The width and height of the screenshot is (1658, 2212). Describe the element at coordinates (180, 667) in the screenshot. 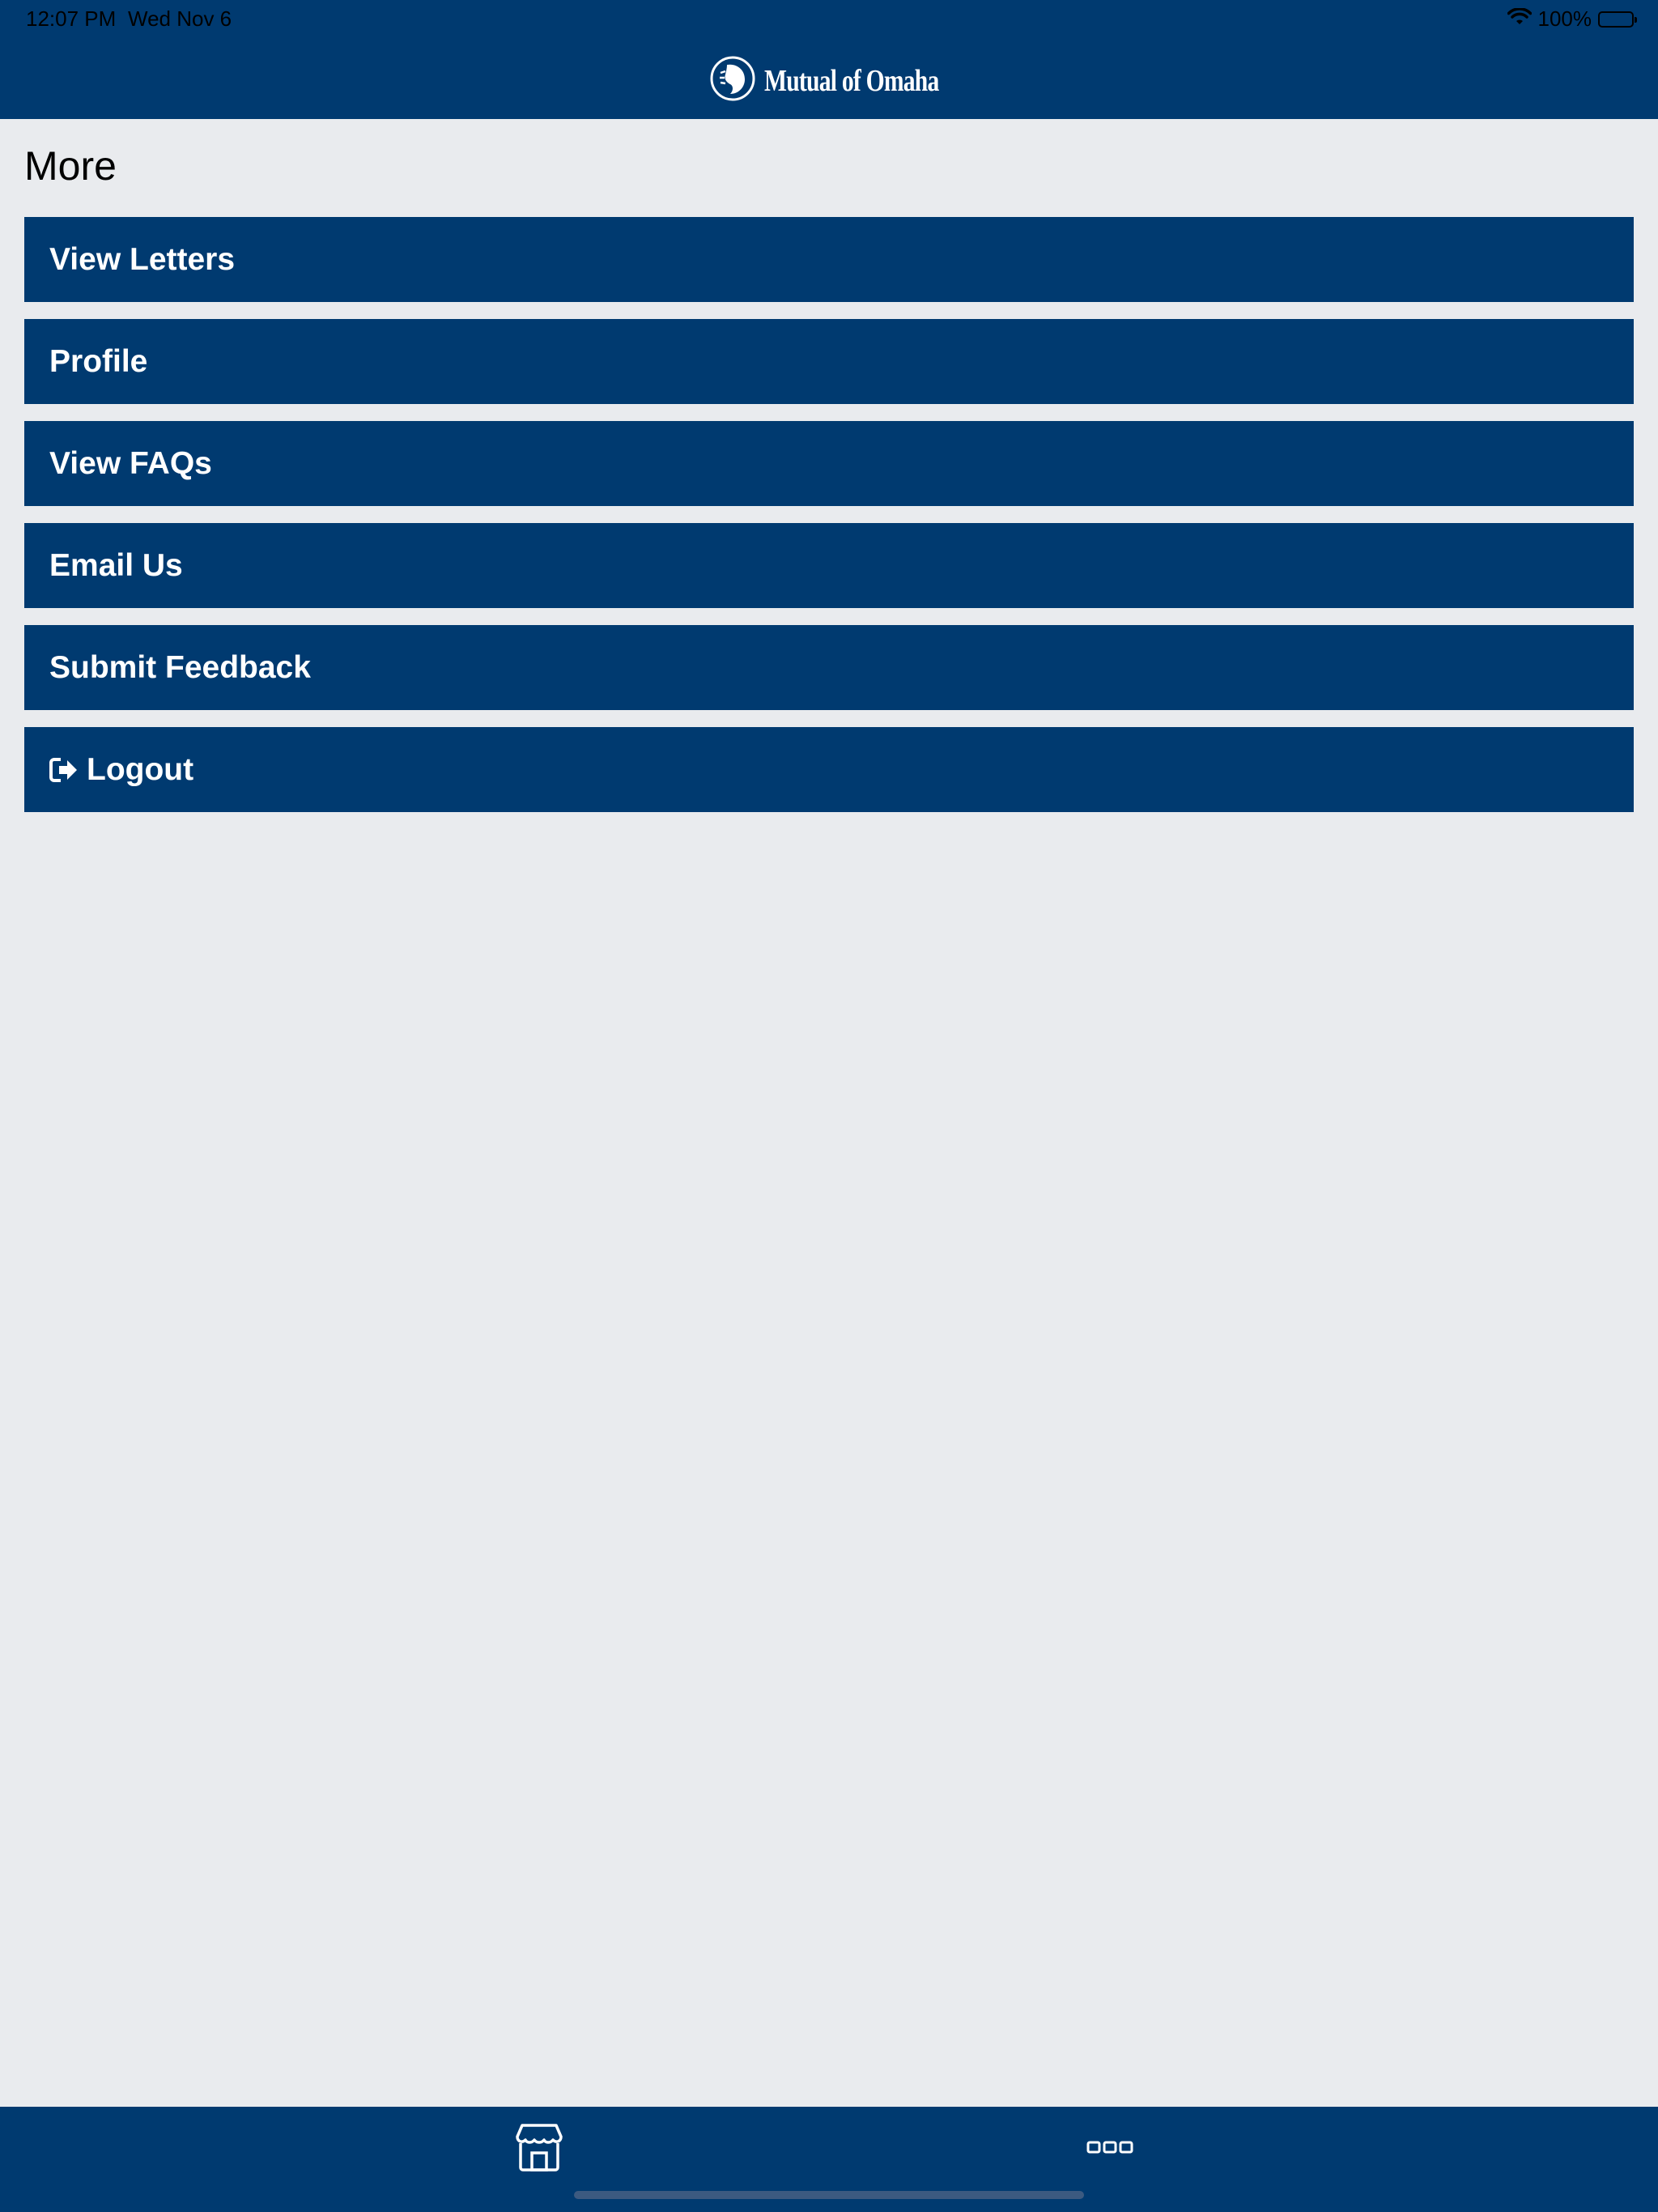

I see `menu-item-label: Submit Feedback` at that location.